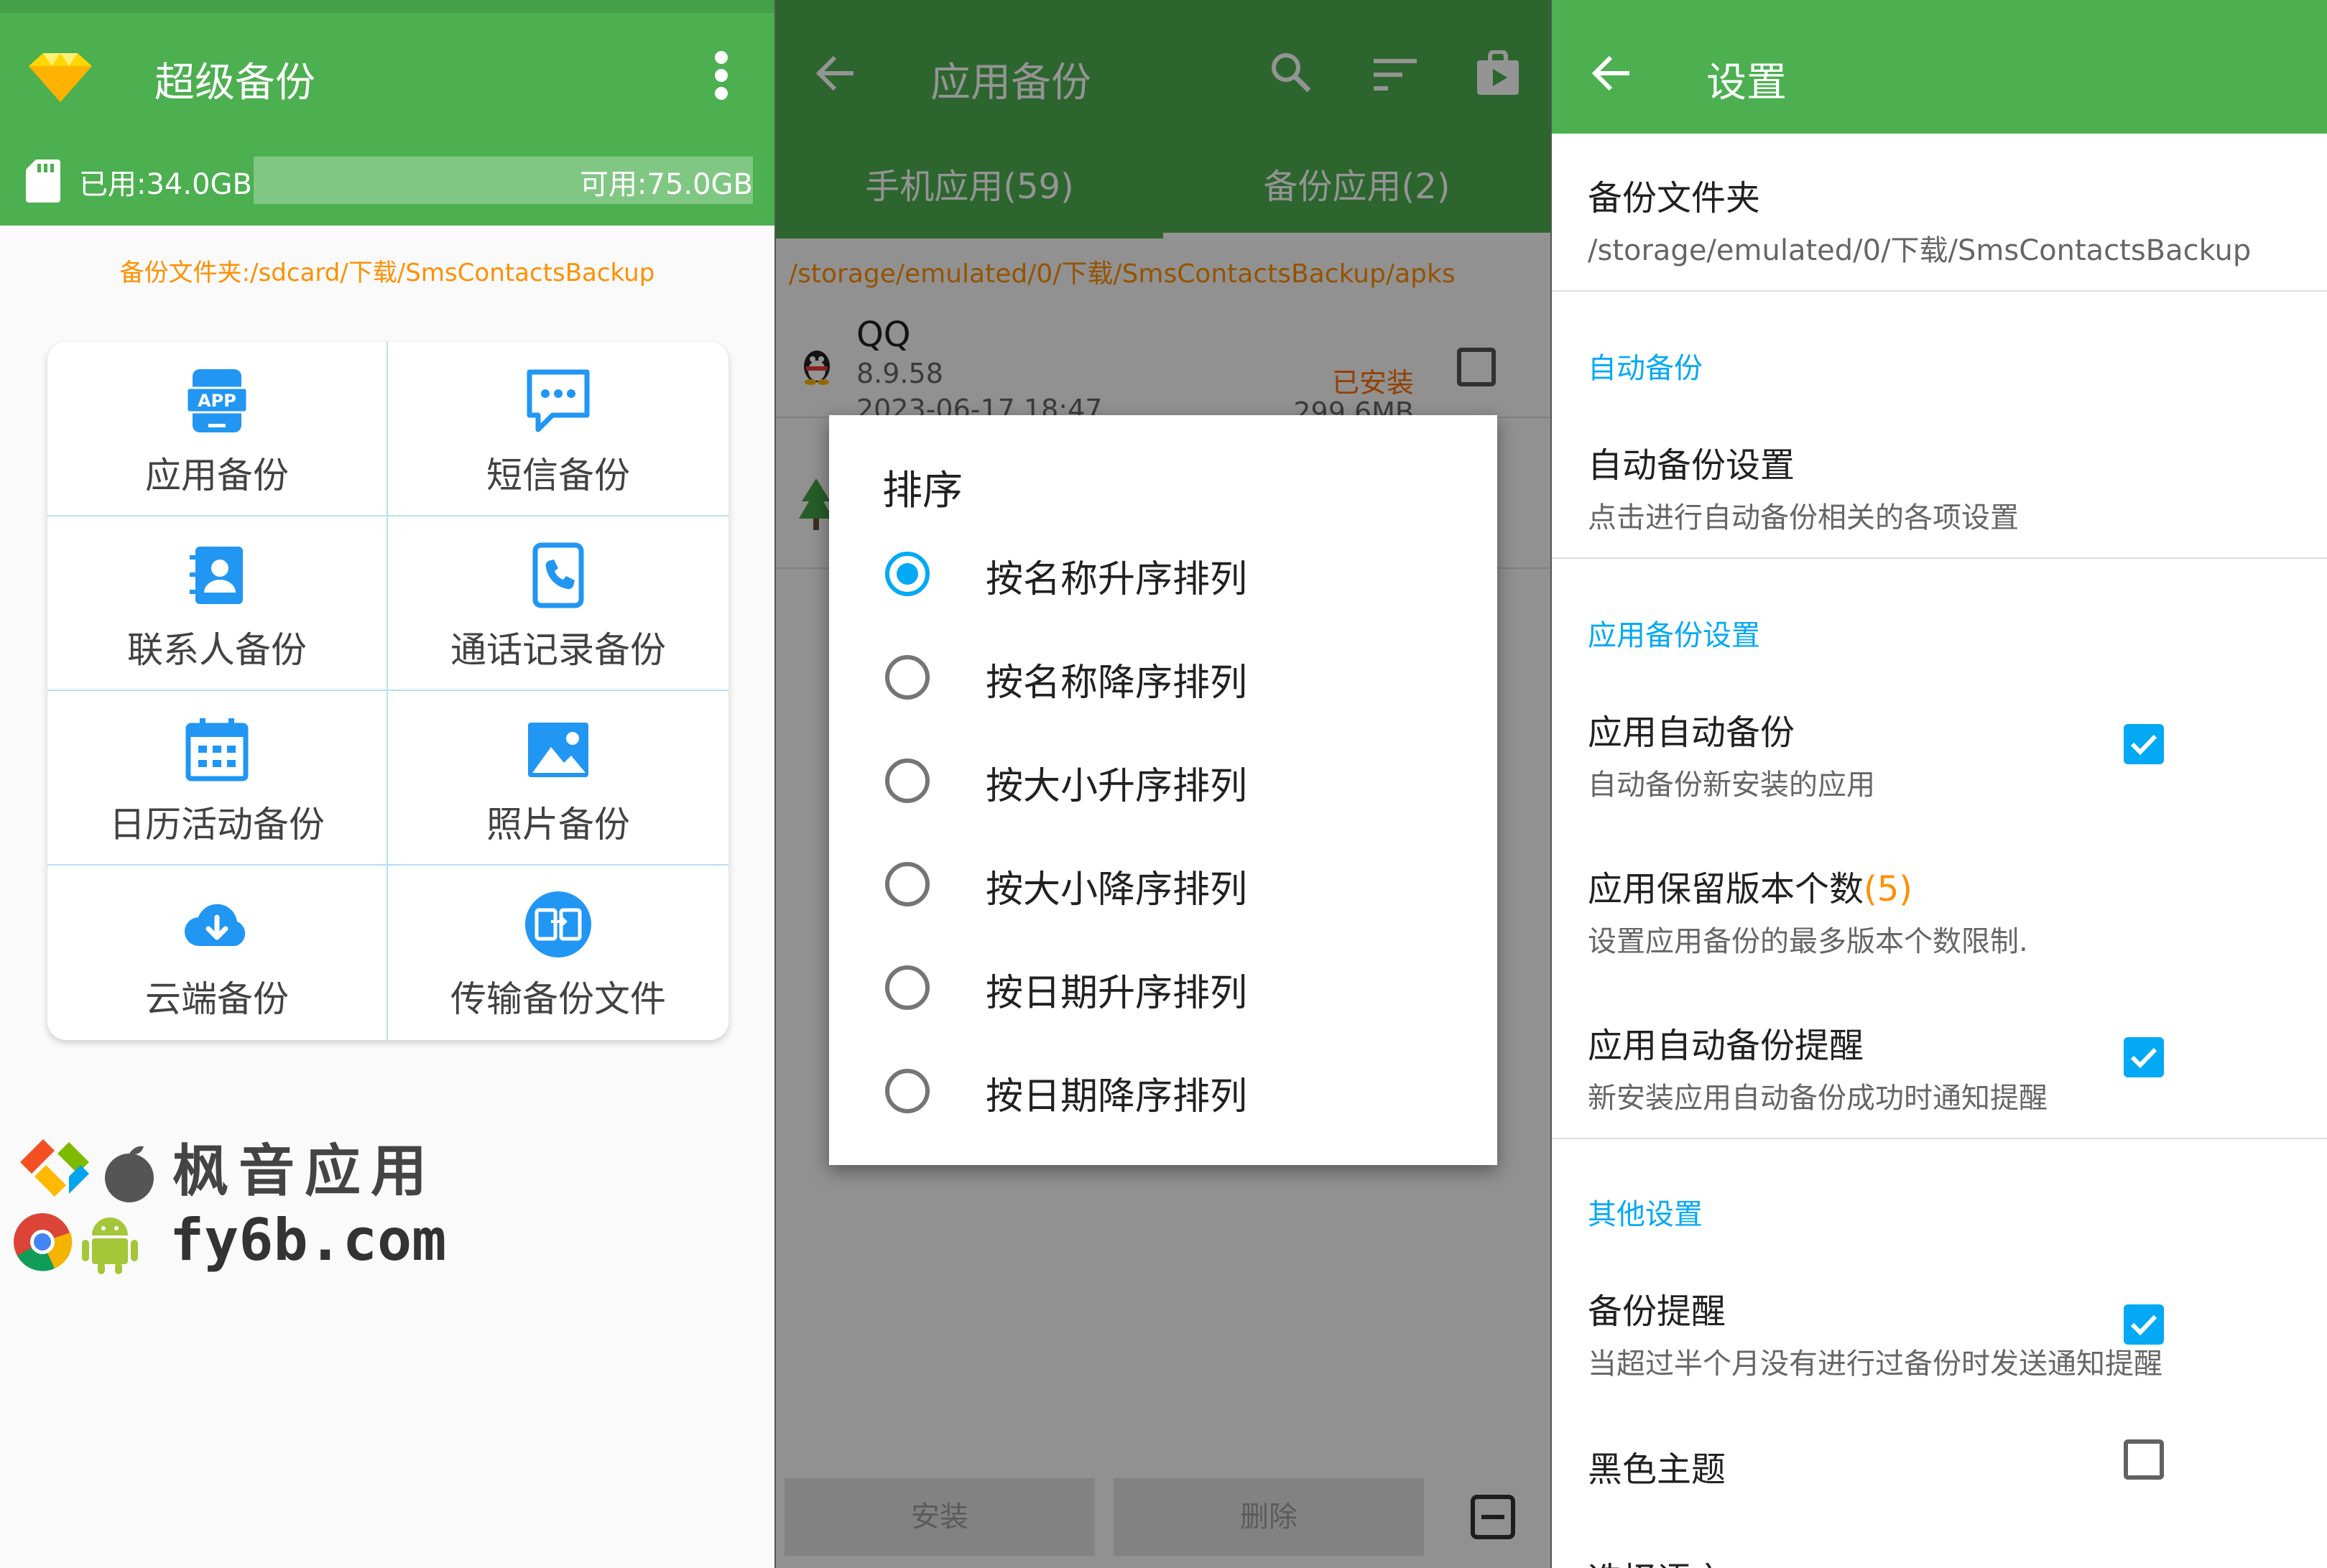 This screenshot has width=2327, height=1568. I want to click on app-auto-backup-checkbox, so click(2144, 744).